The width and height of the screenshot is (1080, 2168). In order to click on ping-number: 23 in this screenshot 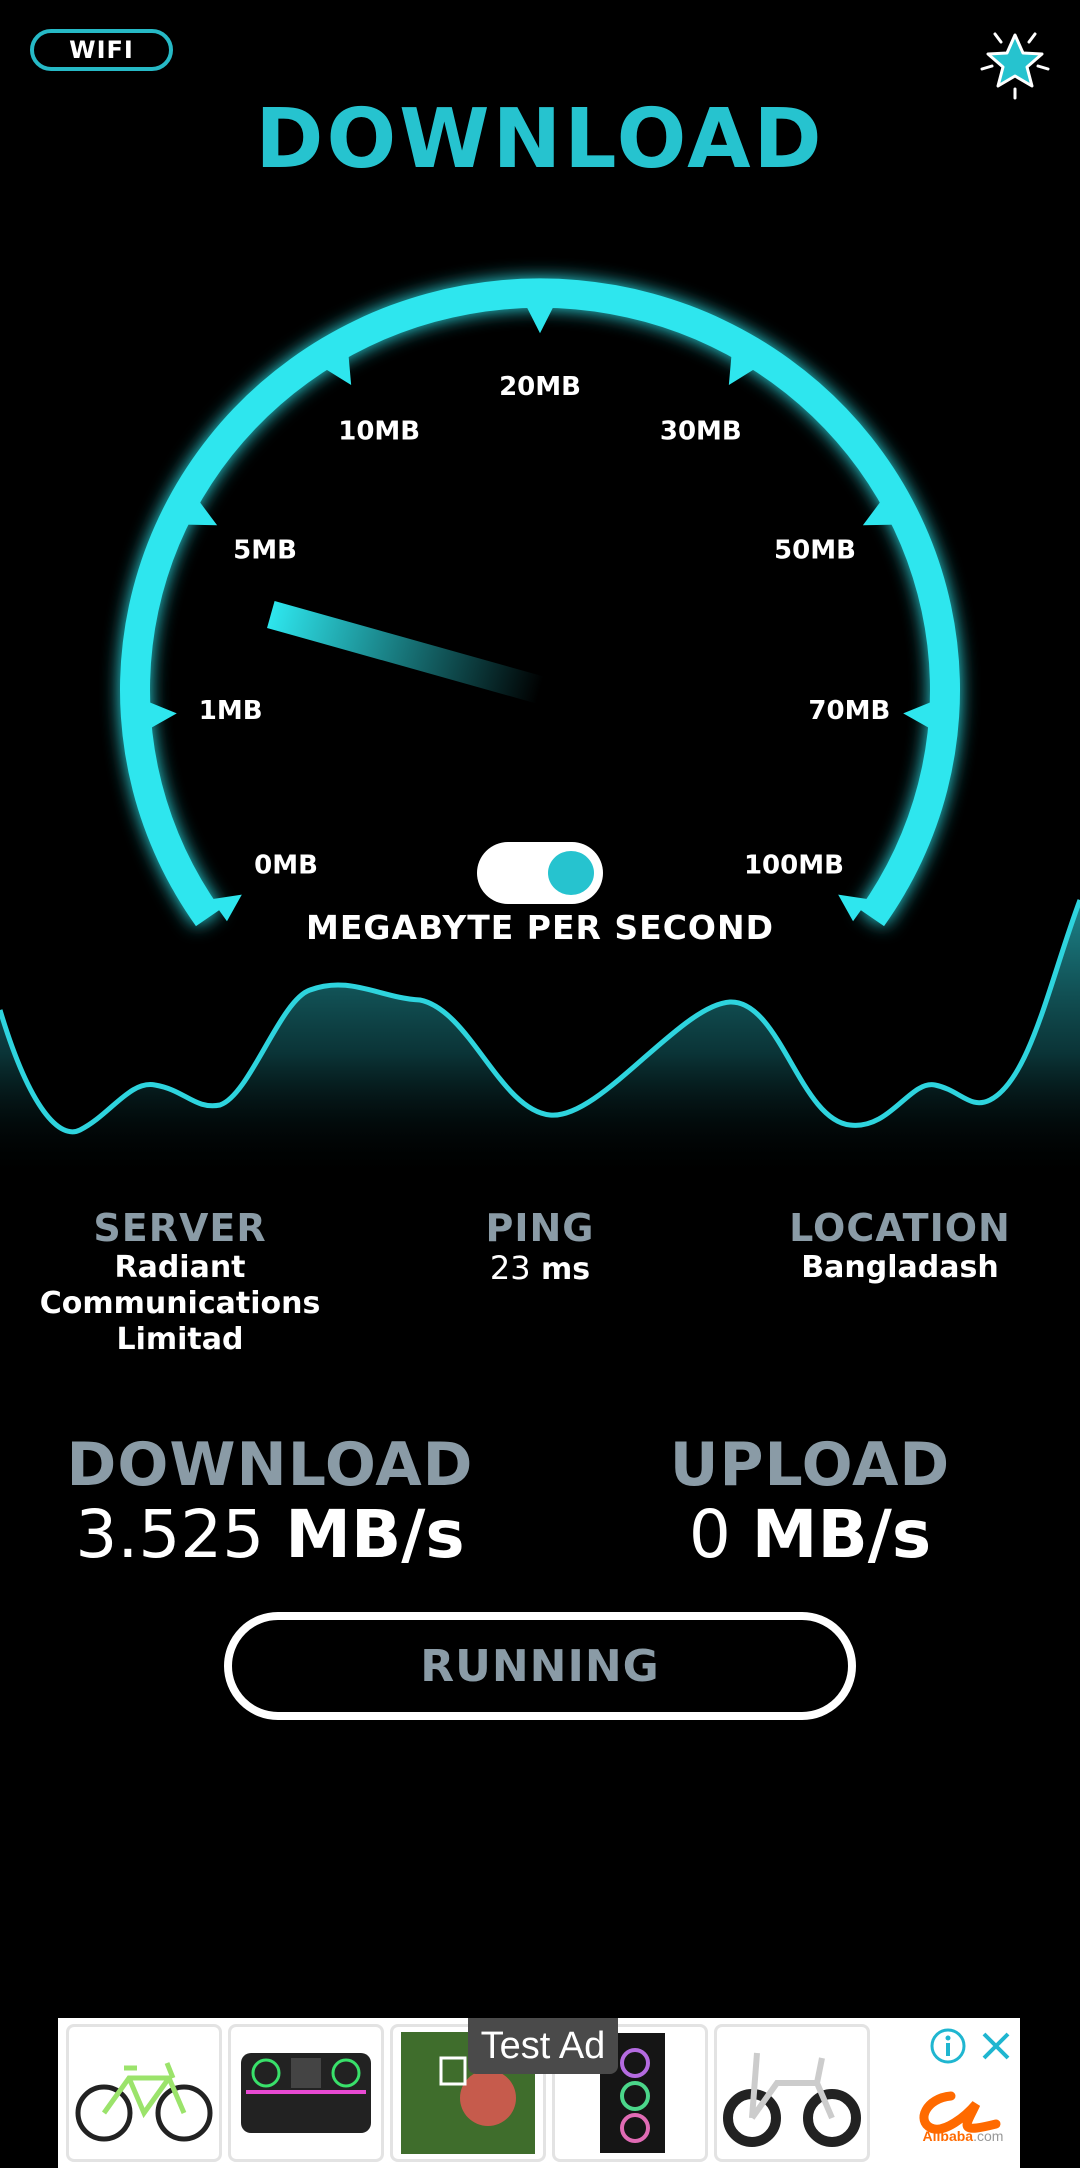, I will do `click(510, 1268)`.